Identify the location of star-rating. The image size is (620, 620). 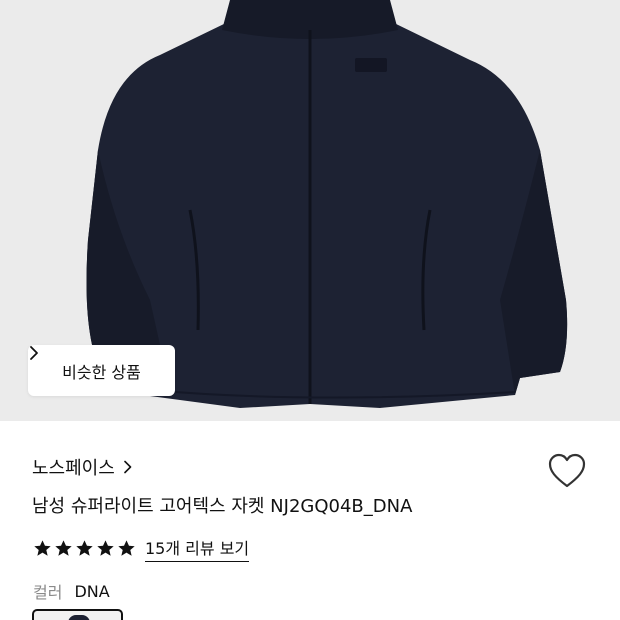
(84, 548).